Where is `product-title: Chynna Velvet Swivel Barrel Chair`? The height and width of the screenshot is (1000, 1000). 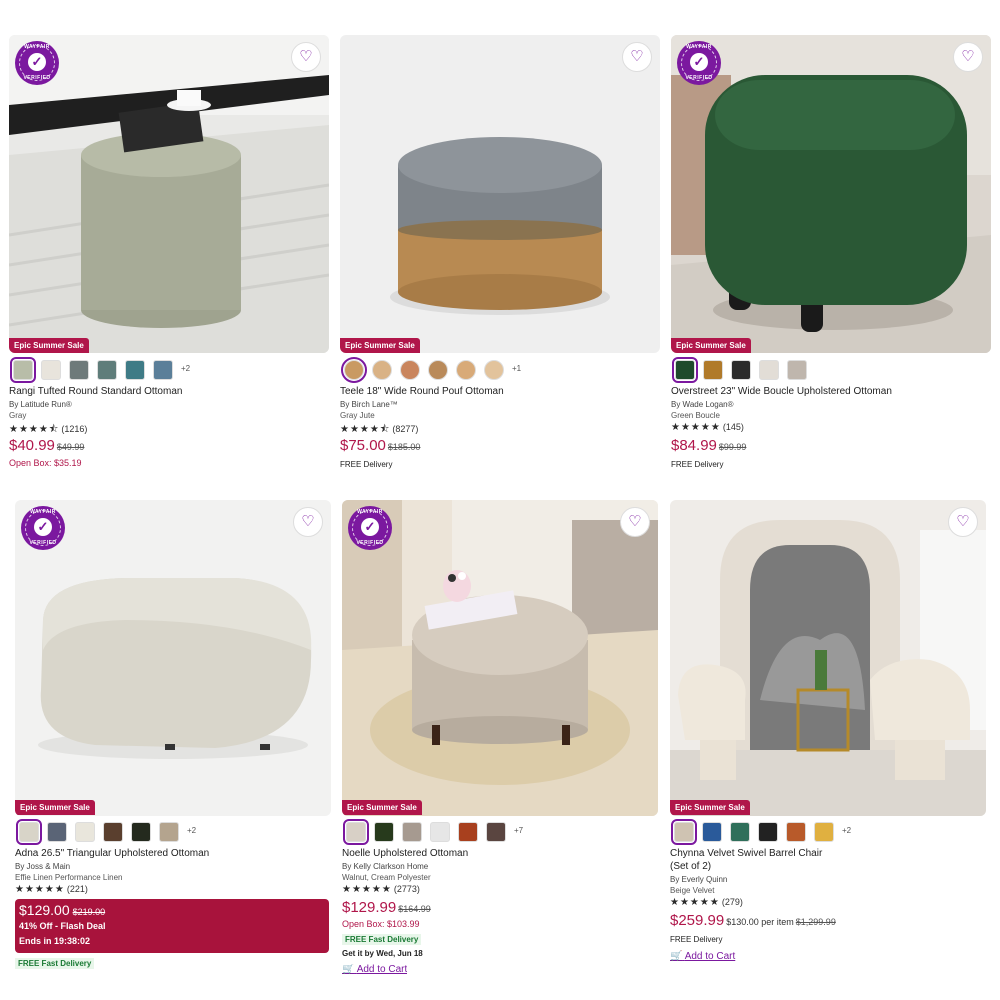
product-title: Chynna Velvet Swivel Barrel Chair is located at coordinates (746, 853).